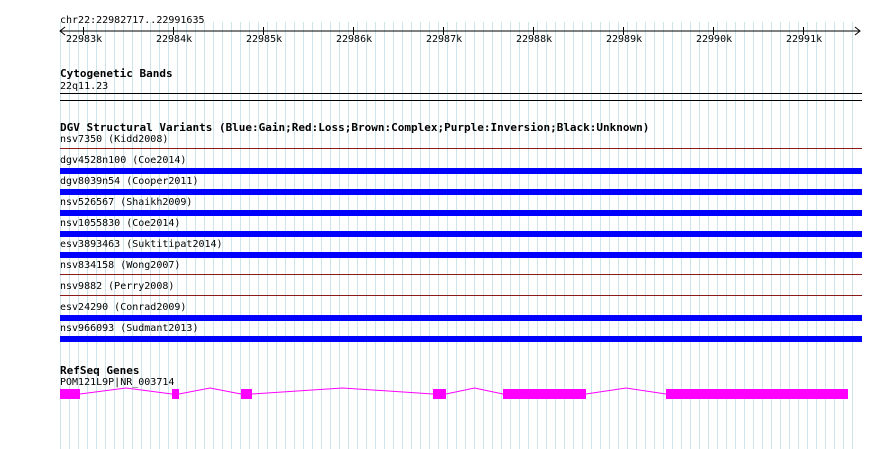  What do you see at coordinates (114, 140) in the screenshot?
I see `dgv-variant-label: nsv7350 (Kidd2008)` at bounding box center [114, 140].